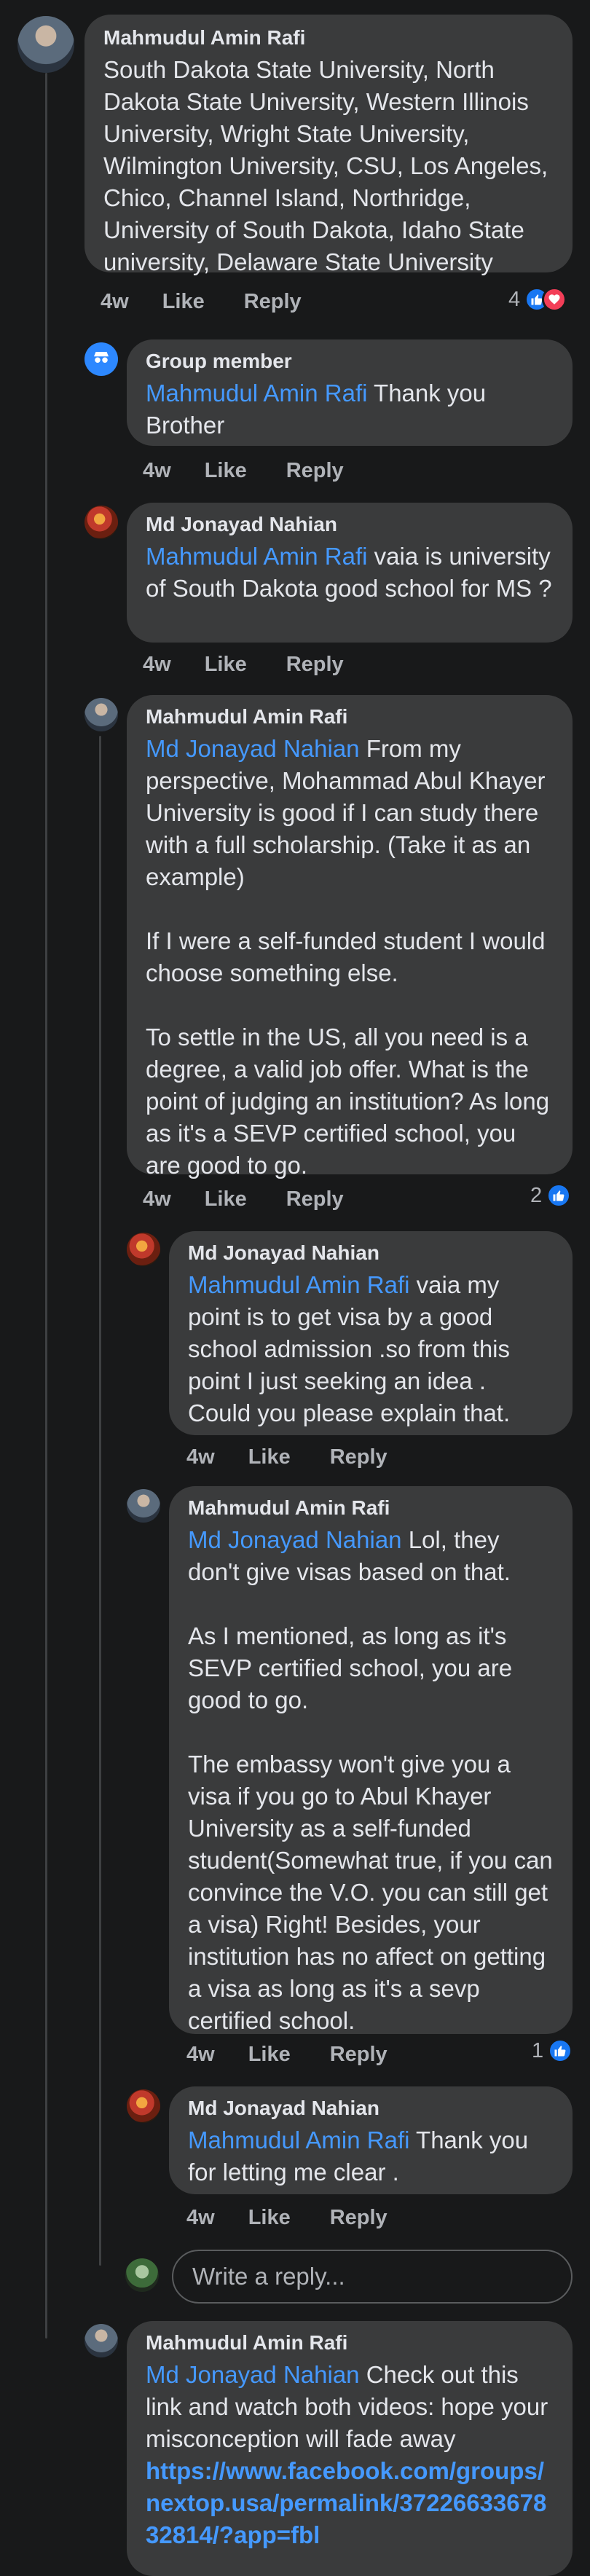  What do you see at coordinates (536, 1195) in the screenshot?
I see `reaction-count: 2` at bounding box center [536, 1195].